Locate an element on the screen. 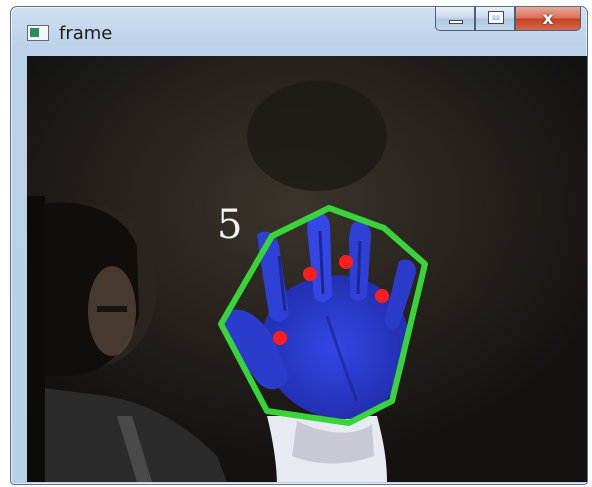 The image size is (592, 487). minimize-icon is located at coordinates (456, 22).